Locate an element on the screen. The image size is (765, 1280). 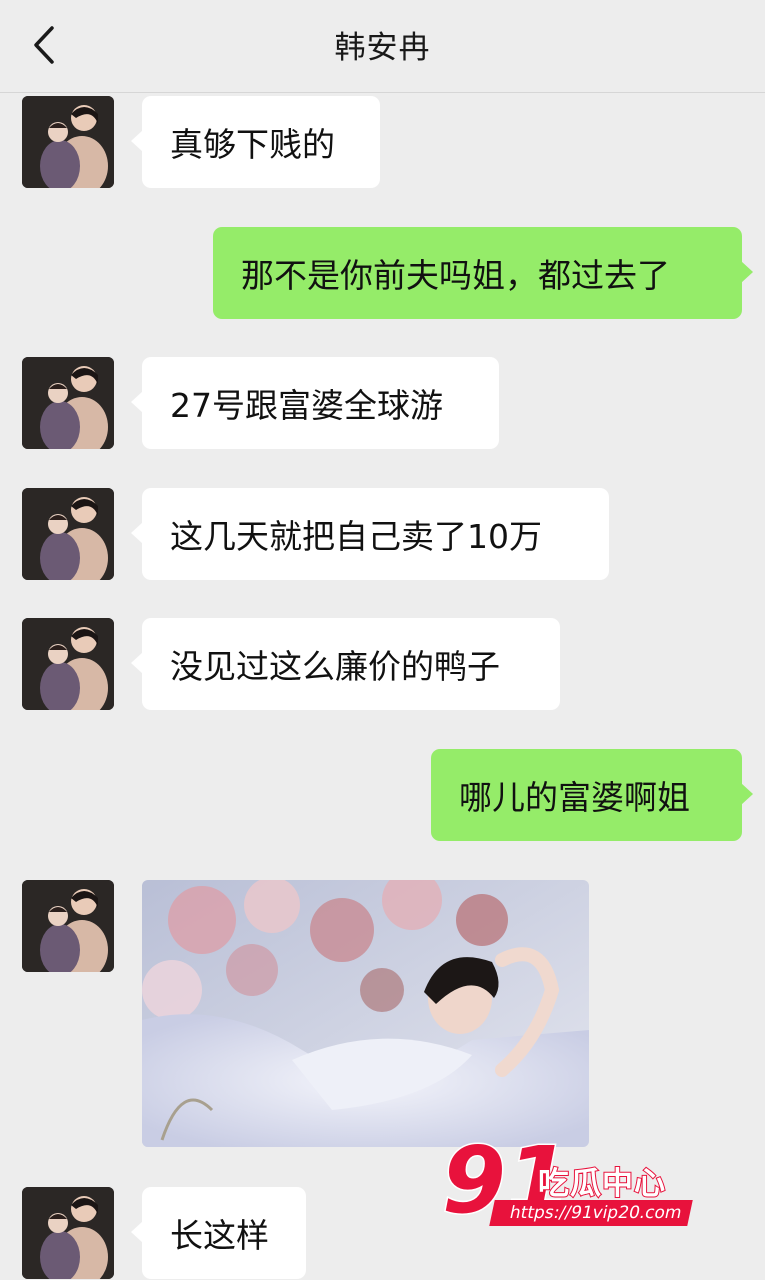
message-image is located at coordinates (365, 1013).